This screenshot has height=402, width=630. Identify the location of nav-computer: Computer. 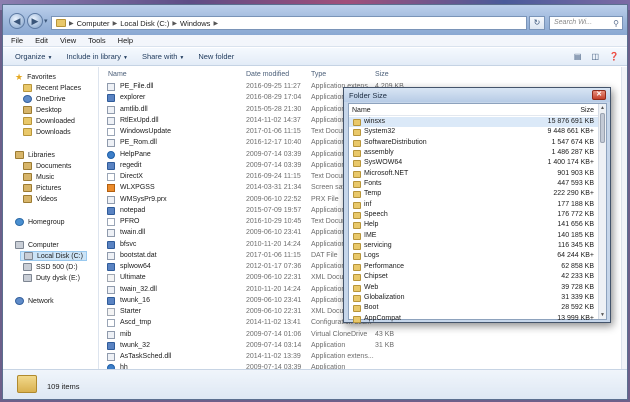
(37, 245).